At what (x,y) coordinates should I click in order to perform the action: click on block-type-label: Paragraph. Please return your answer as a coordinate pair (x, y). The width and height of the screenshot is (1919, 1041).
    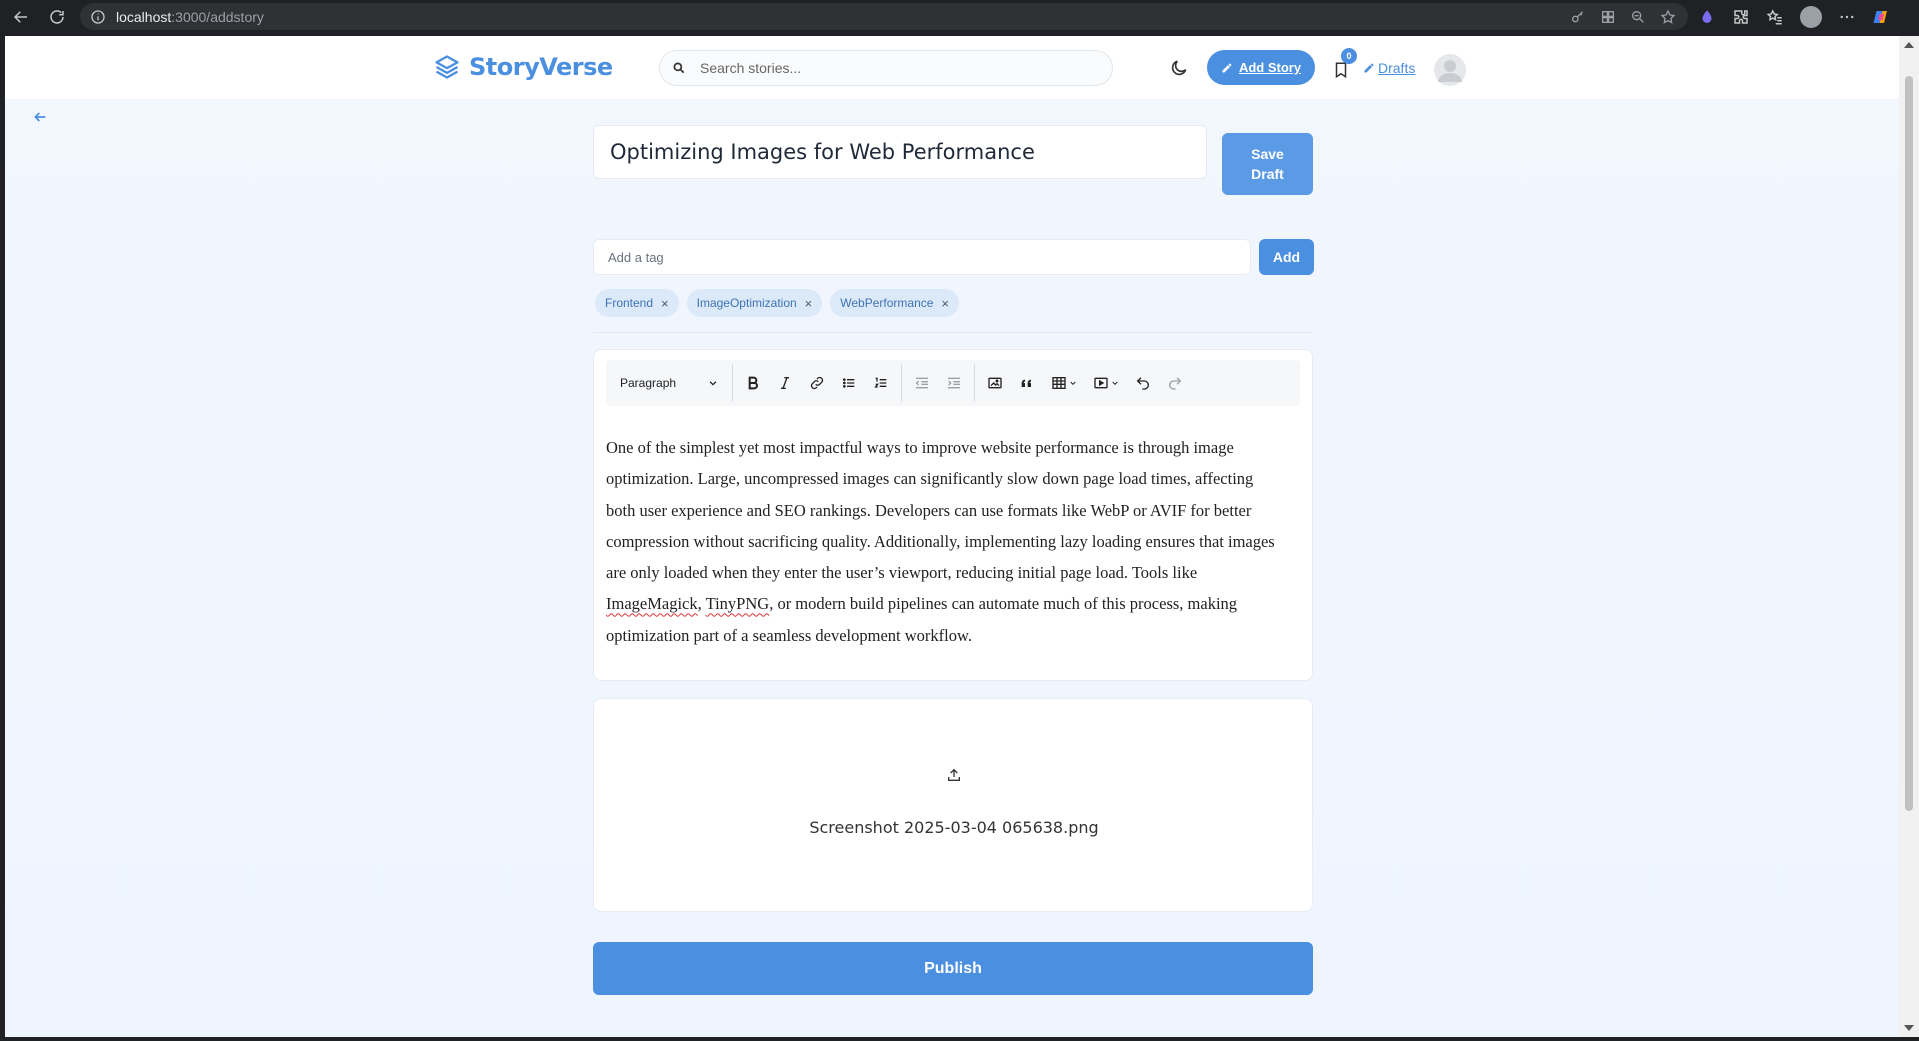
    Looking at the image, I should click on (648, 383).